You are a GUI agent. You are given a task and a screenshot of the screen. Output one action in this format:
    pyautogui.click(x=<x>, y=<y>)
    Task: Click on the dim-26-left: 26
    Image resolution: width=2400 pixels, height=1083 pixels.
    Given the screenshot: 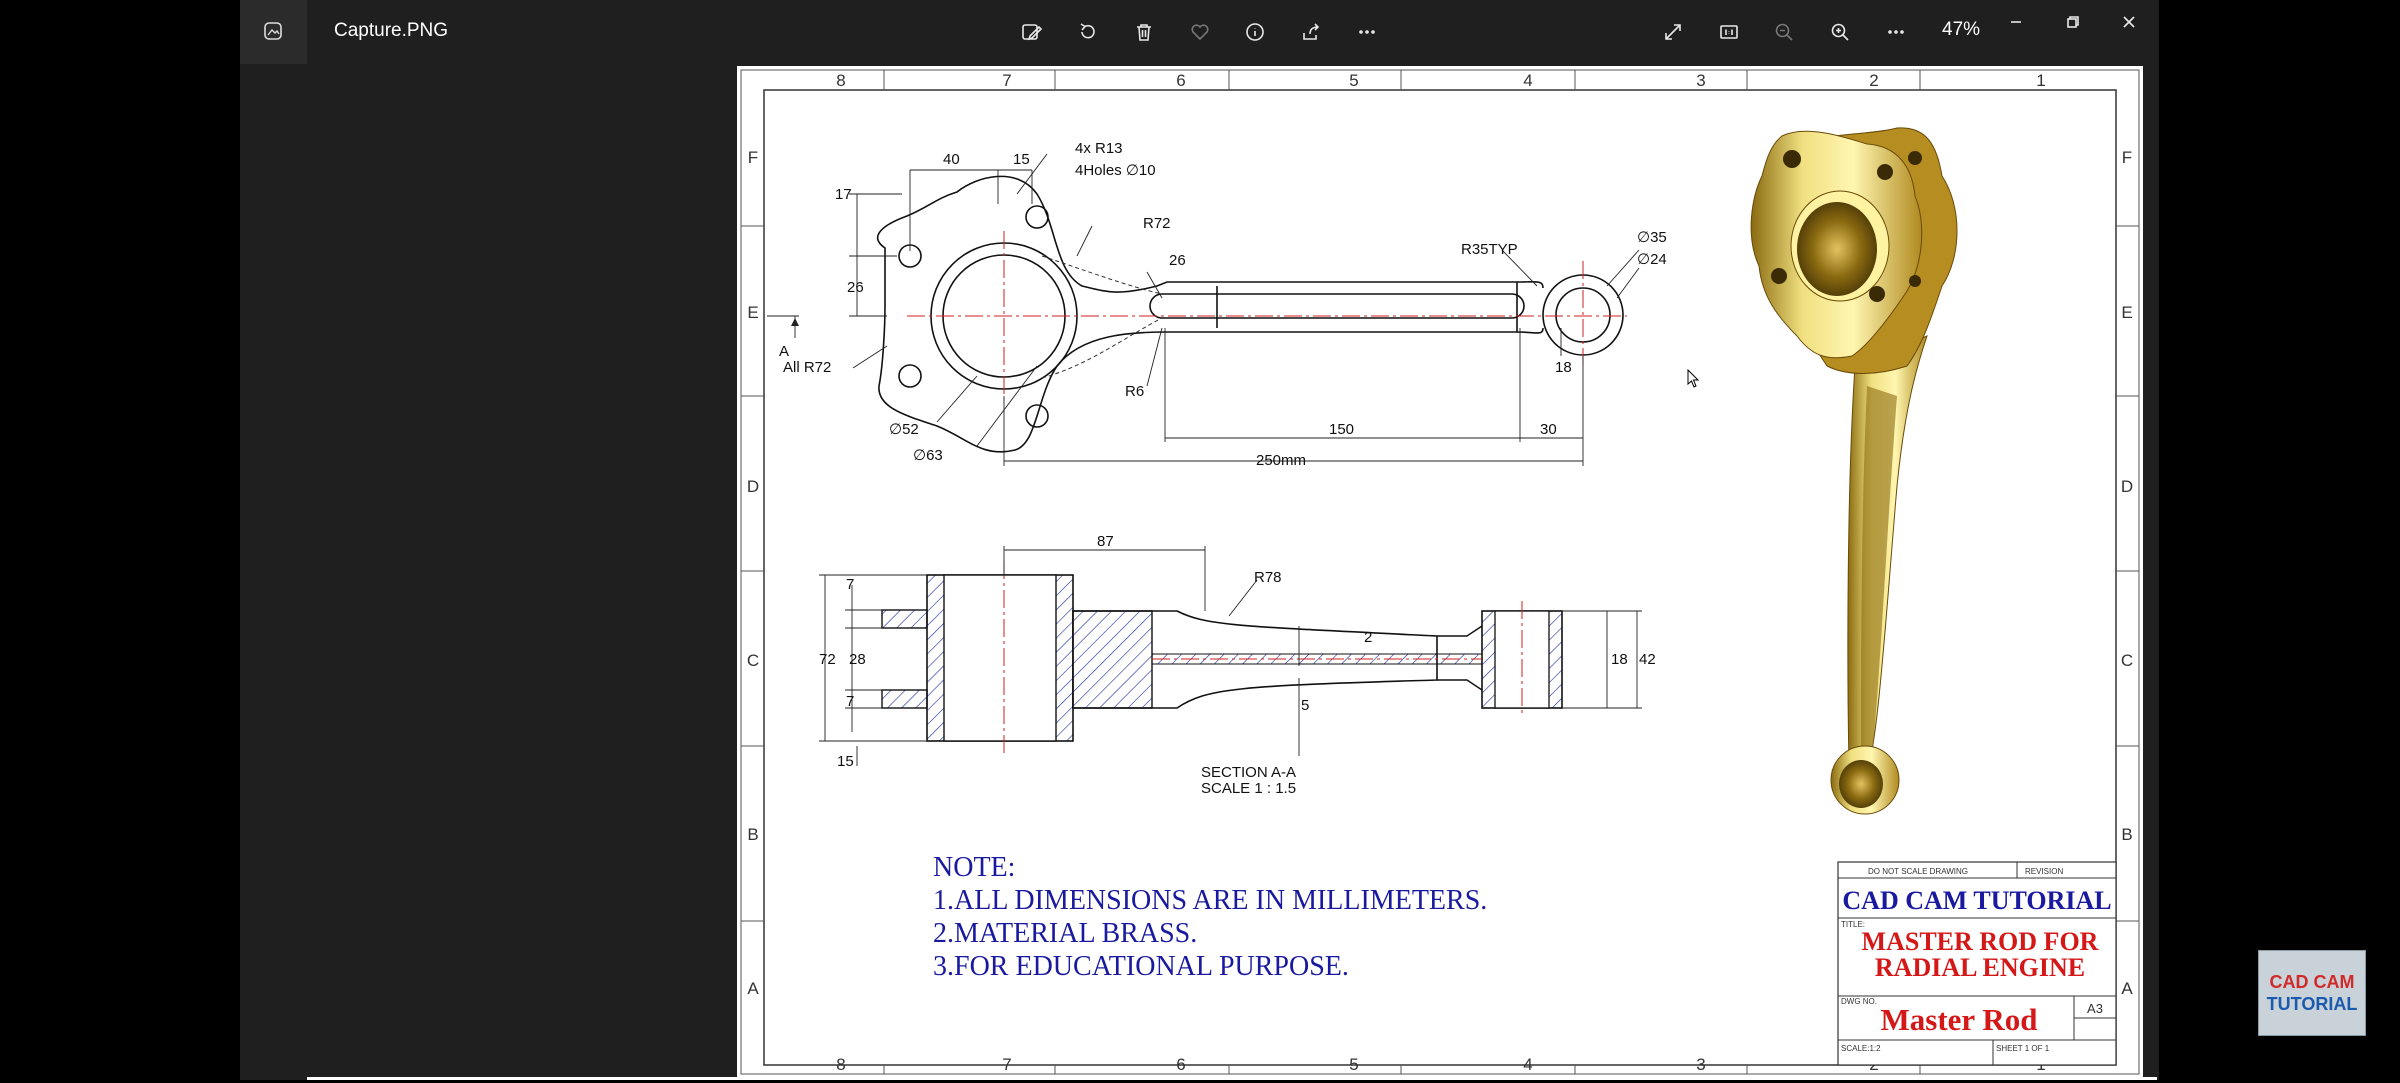 What is the action you would take?
    pyautogui.click(x=855, y=287)
    